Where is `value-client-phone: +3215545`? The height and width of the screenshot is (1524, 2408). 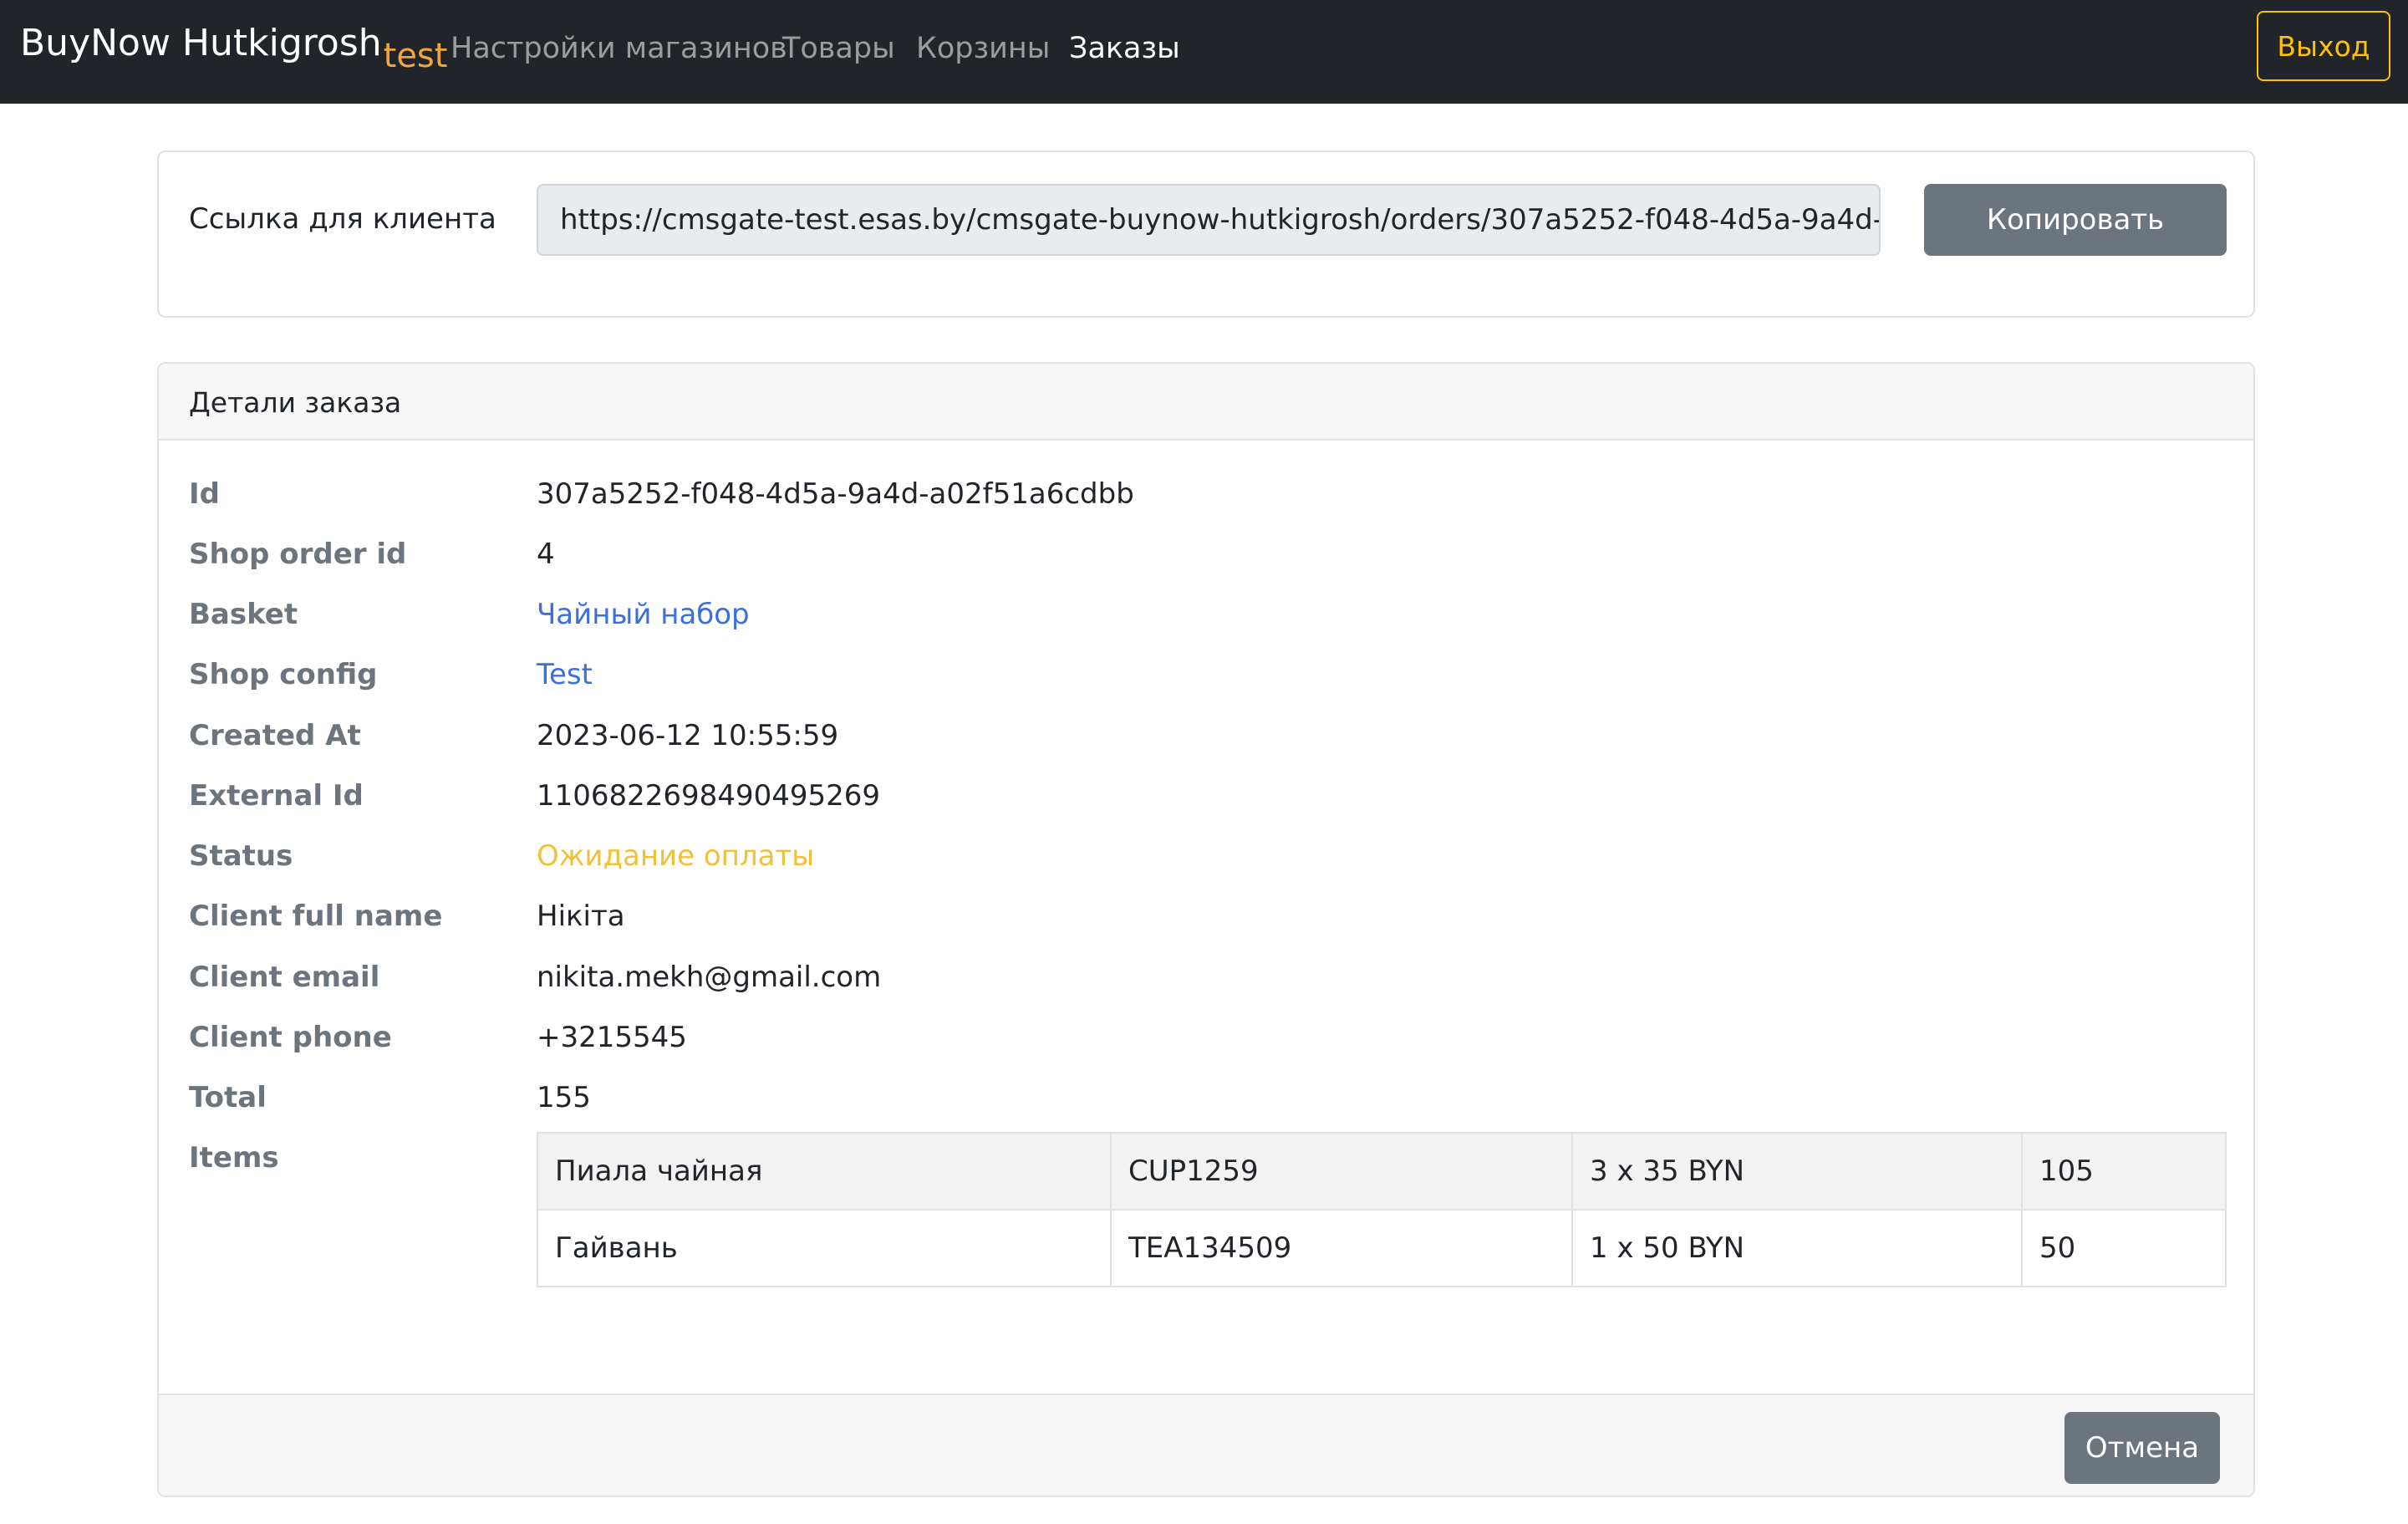
value-client-phone: +3215545 is located at coordinates (612, 1037).